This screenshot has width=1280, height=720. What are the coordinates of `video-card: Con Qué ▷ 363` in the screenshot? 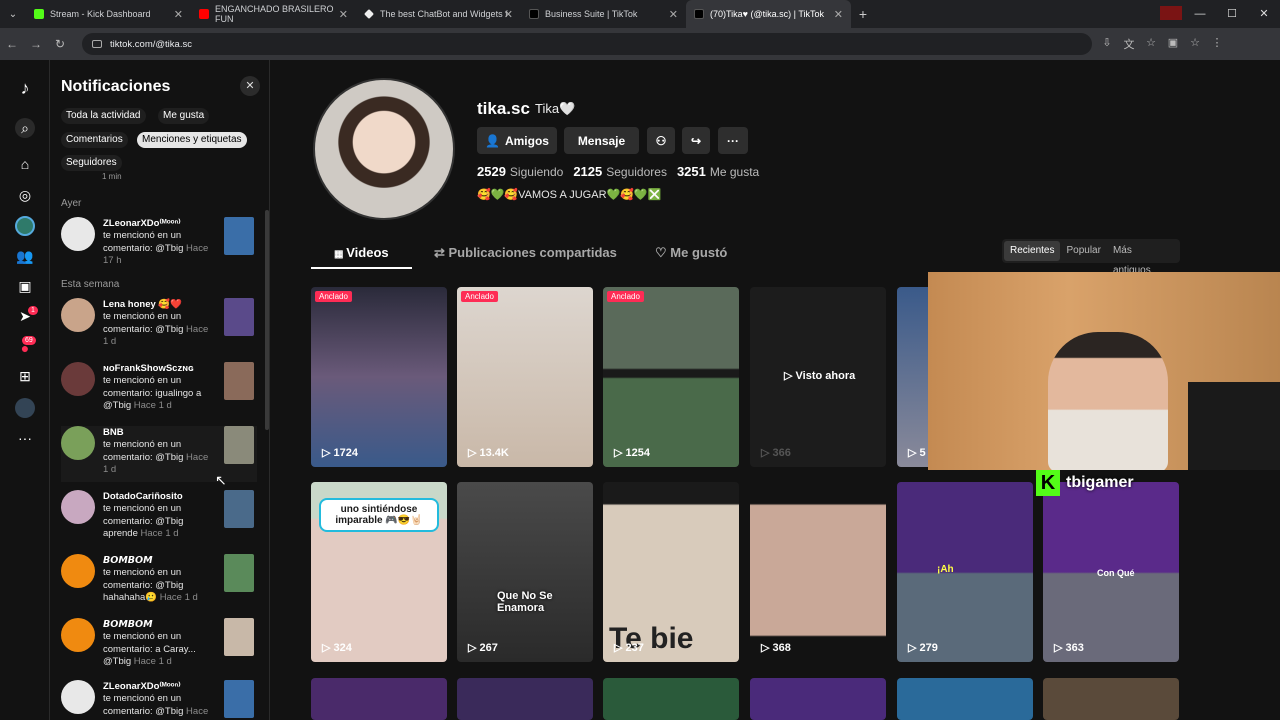 It's located at (1111, 572).